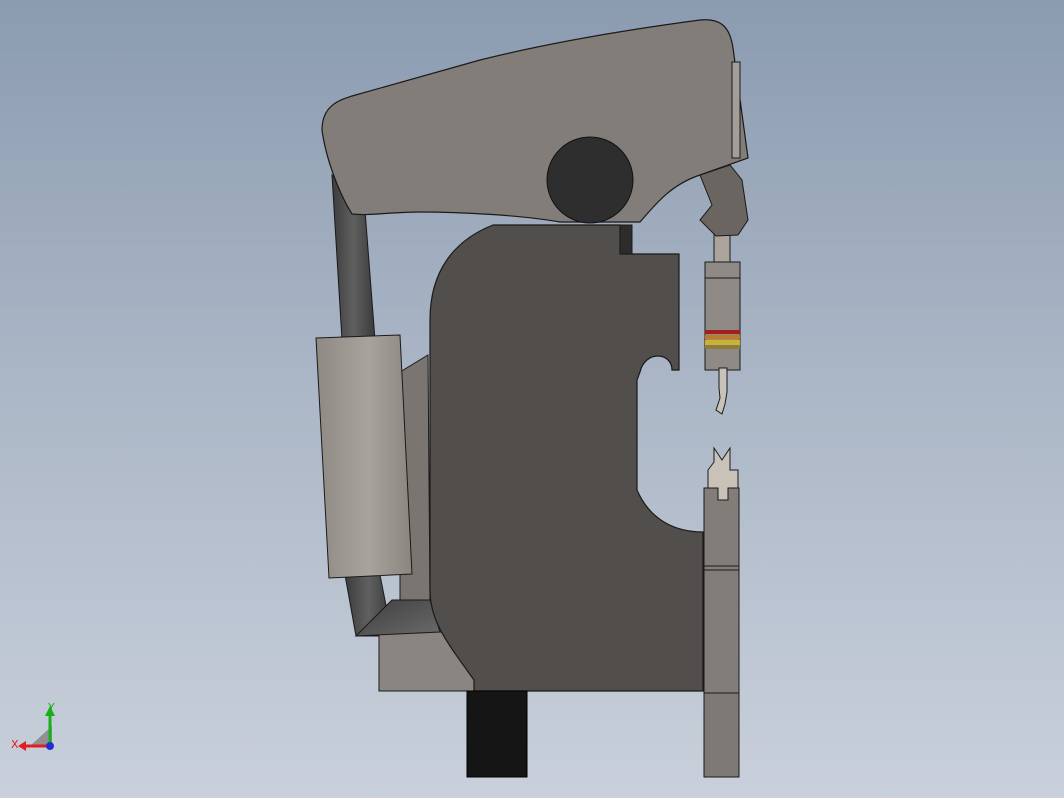 Image resolution: width=1064 pixels, height=798 pixels. I want to click on punch-band-olive, so click(722, 347).